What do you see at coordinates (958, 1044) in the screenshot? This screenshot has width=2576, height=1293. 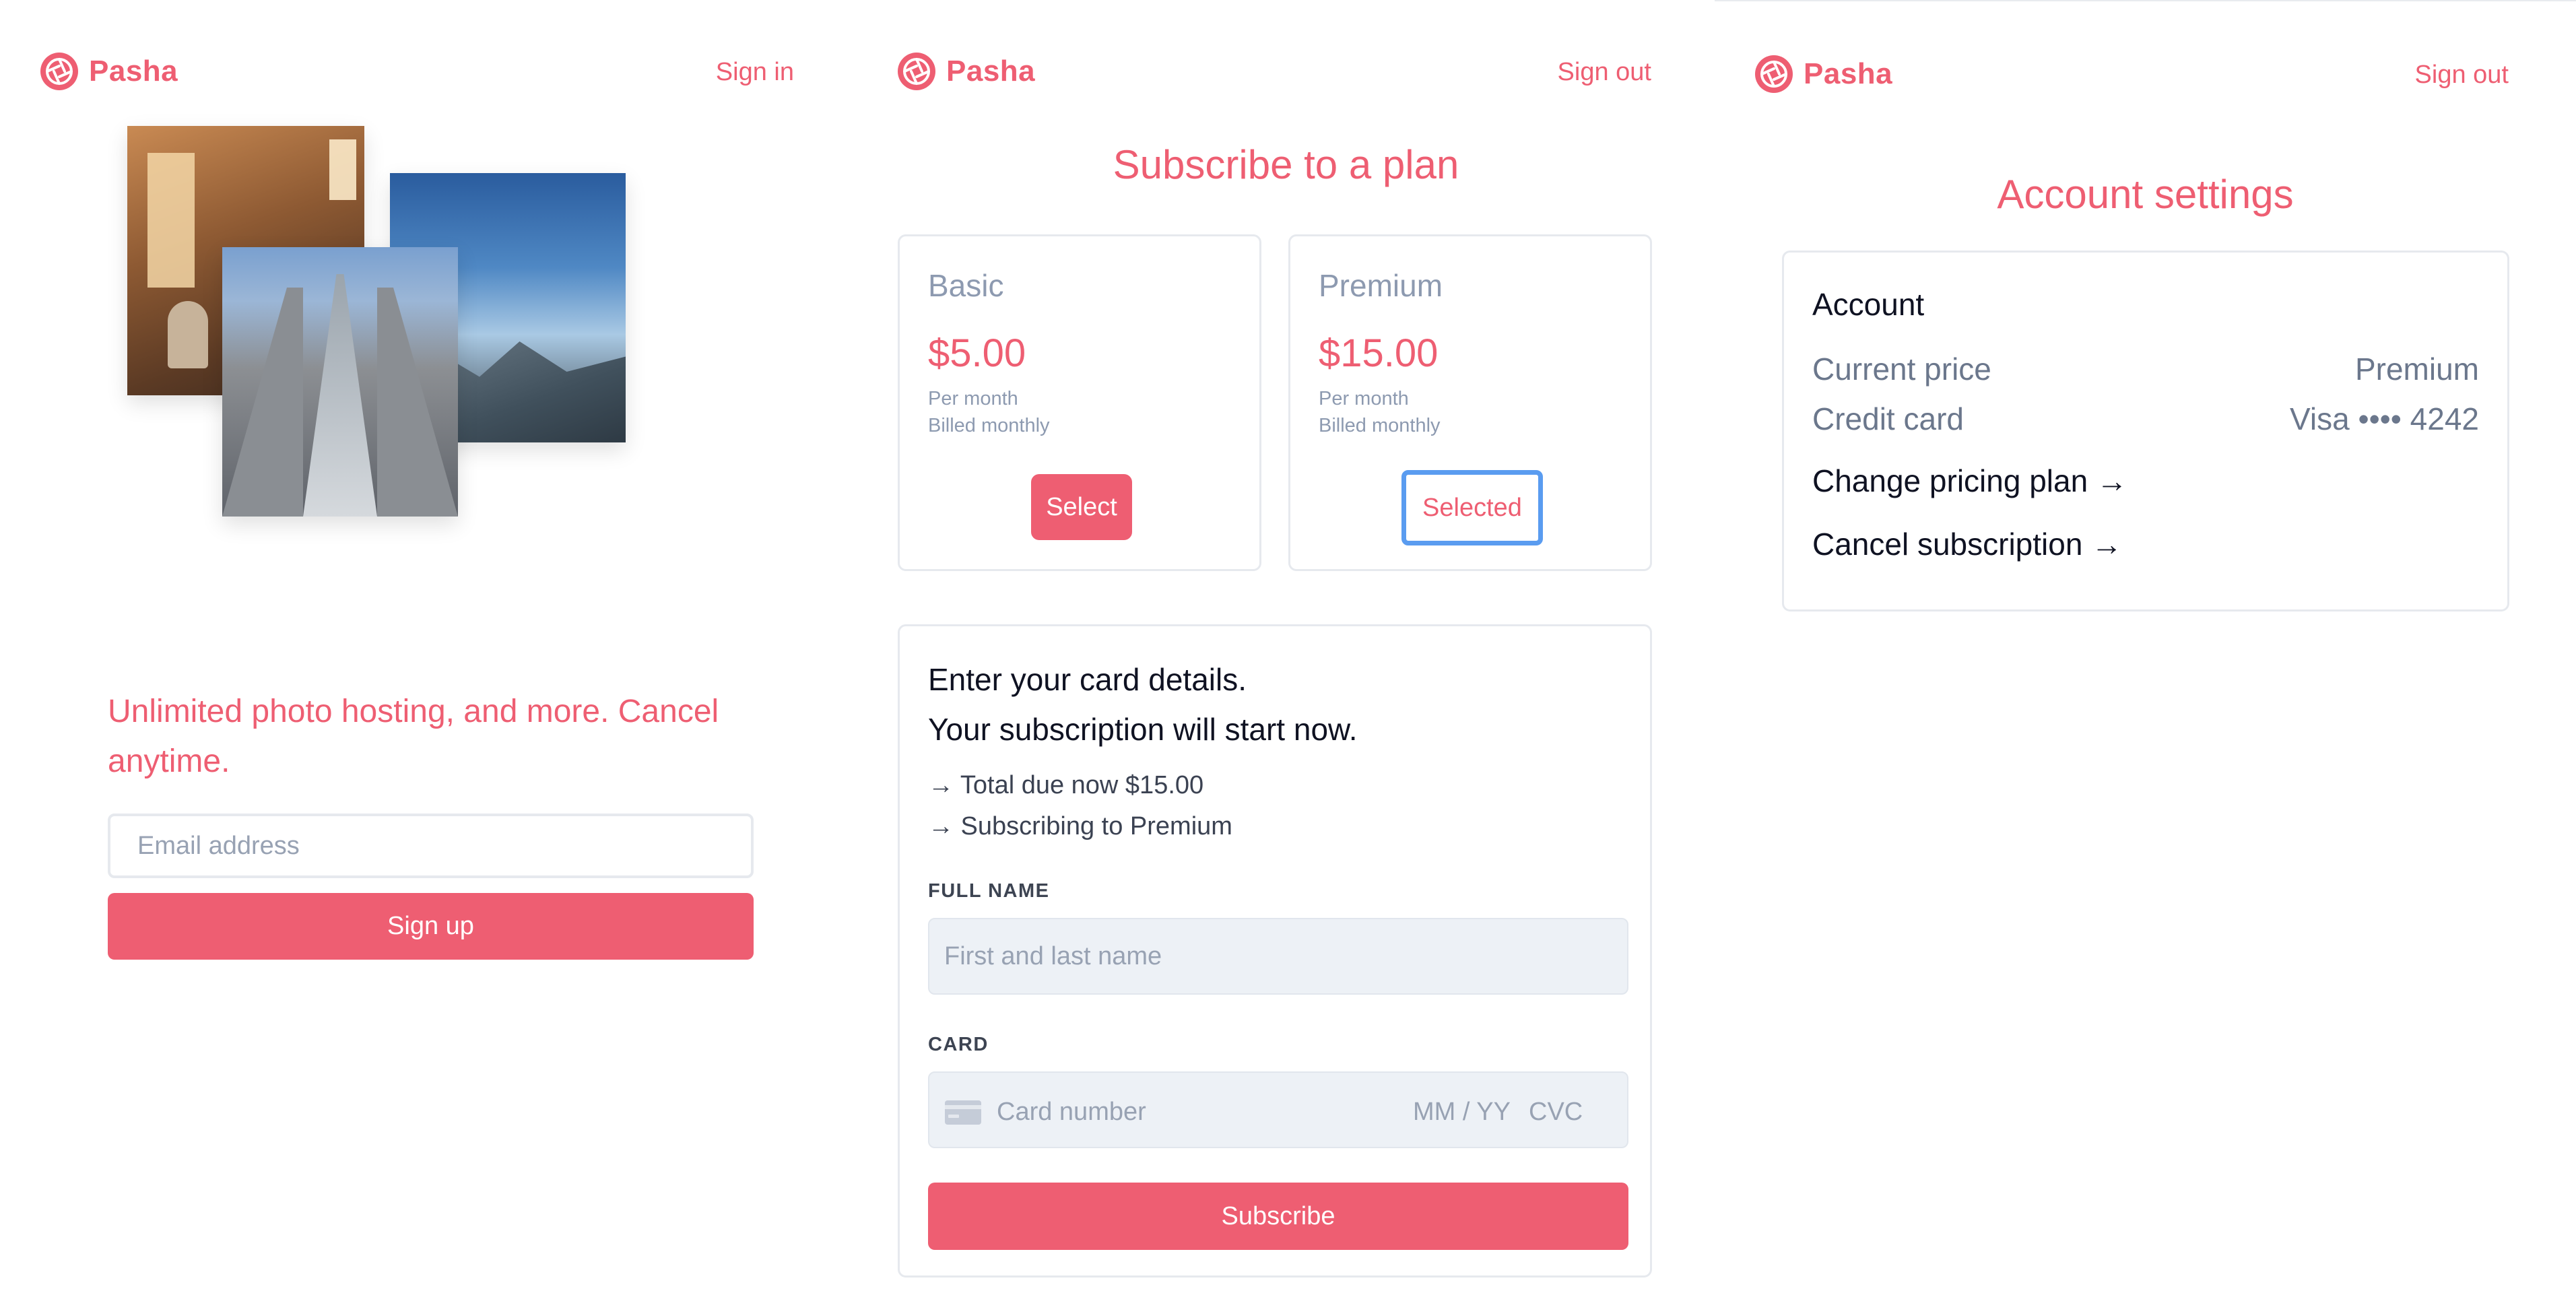 I see `card-label: CARD` at bounding box center [958, 1044].